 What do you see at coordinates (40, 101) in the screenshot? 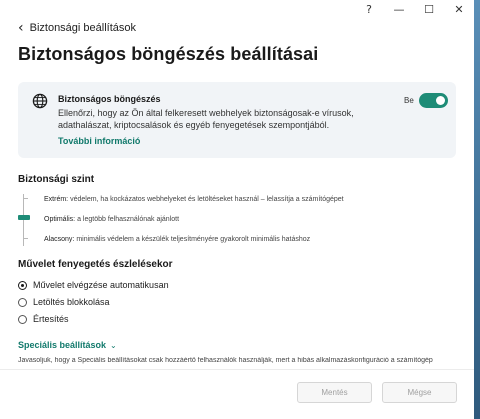
I see `globe-icon` at bounding box center [40, 101].